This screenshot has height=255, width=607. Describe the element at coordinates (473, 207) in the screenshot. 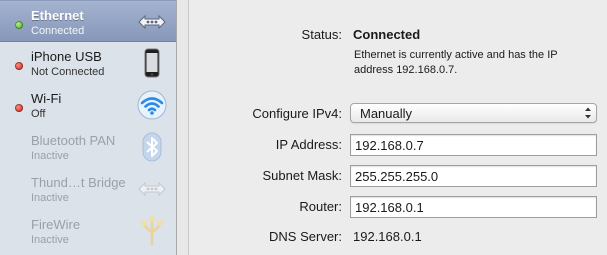

I see `router-field: 192.168.0.1` at that location.